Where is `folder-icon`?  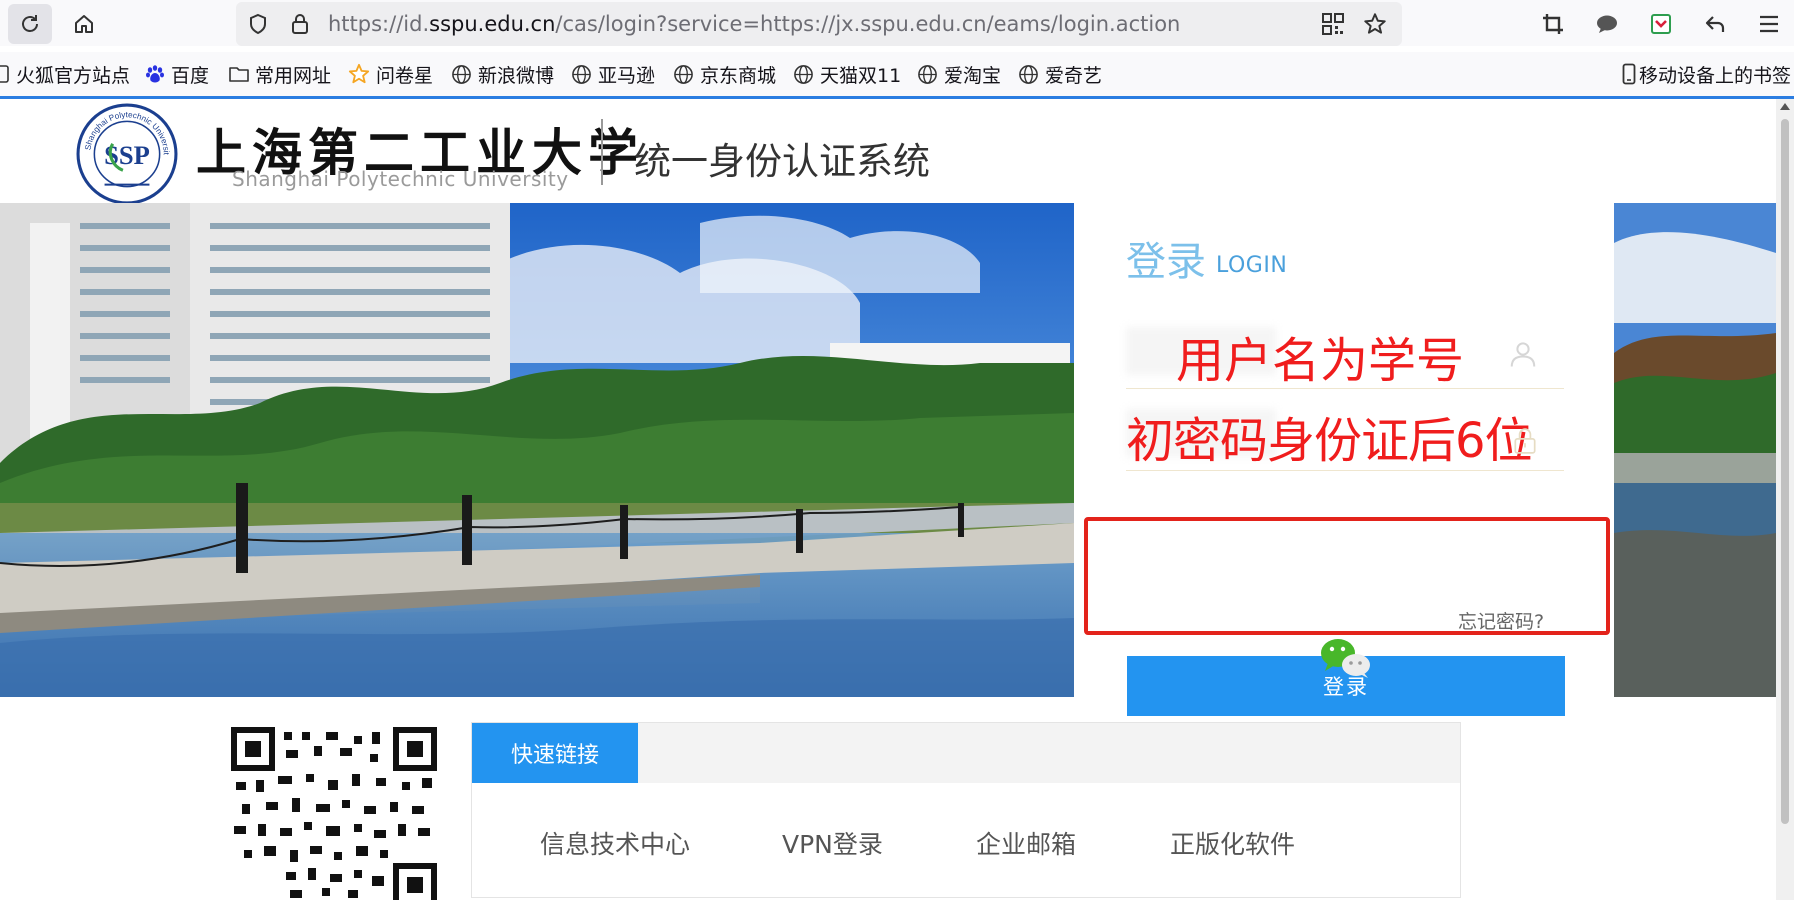 folder-icon is located at coordinates (239, 74).